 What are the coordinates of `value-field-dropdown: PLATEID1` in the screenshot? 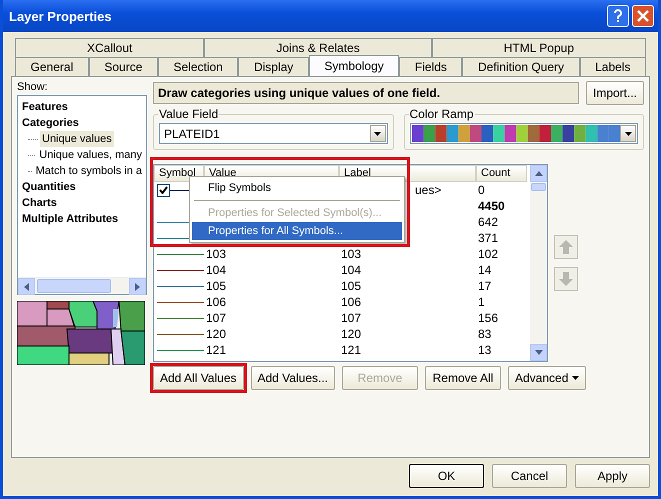 It's located at (273, 133).